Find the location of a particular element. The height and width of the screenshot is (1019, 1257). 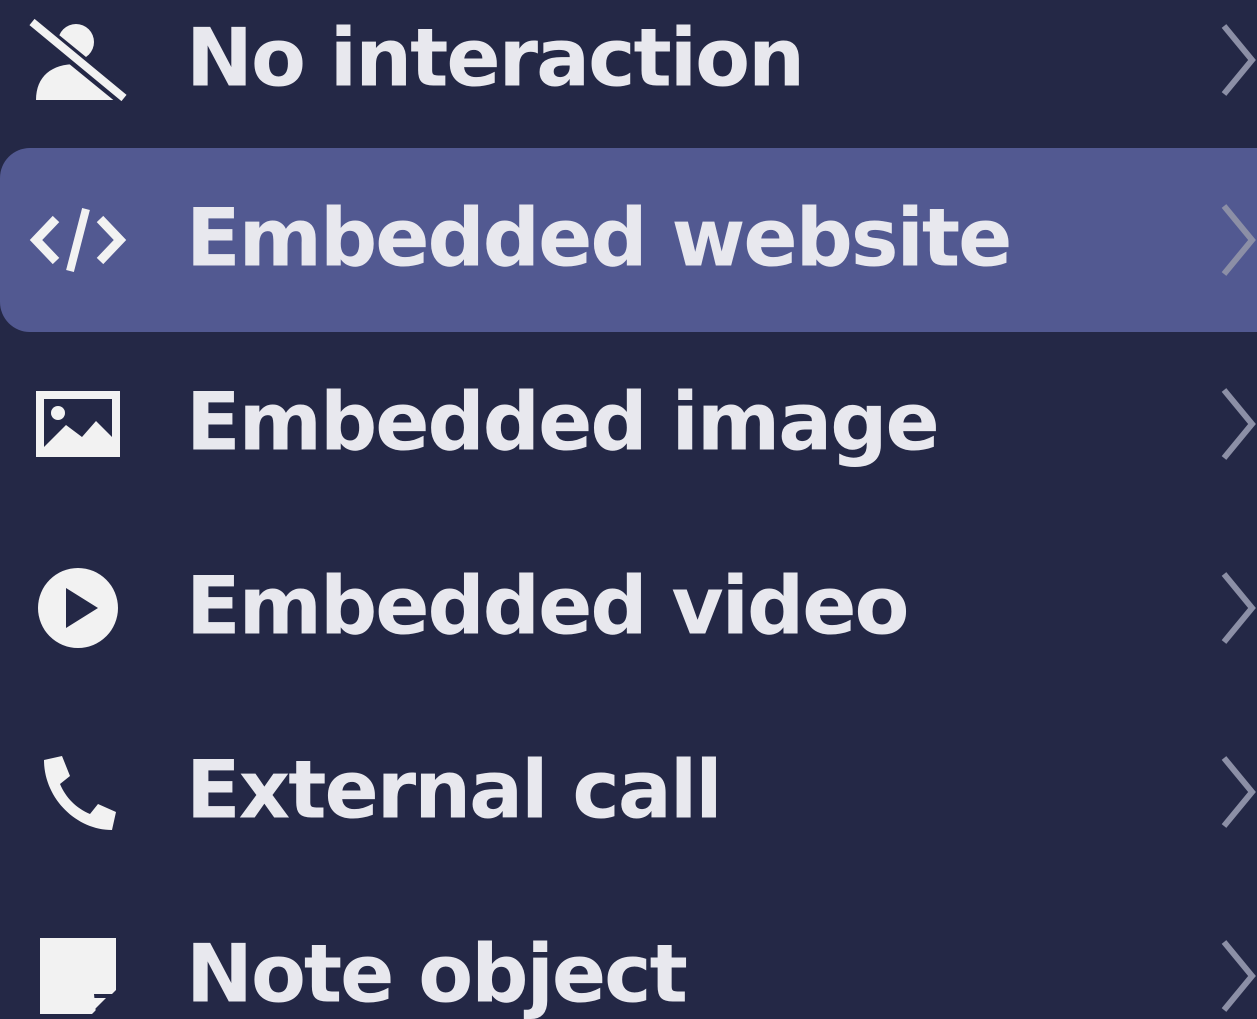

menu-item-label: No interaction is located at coordinates (495, 58).